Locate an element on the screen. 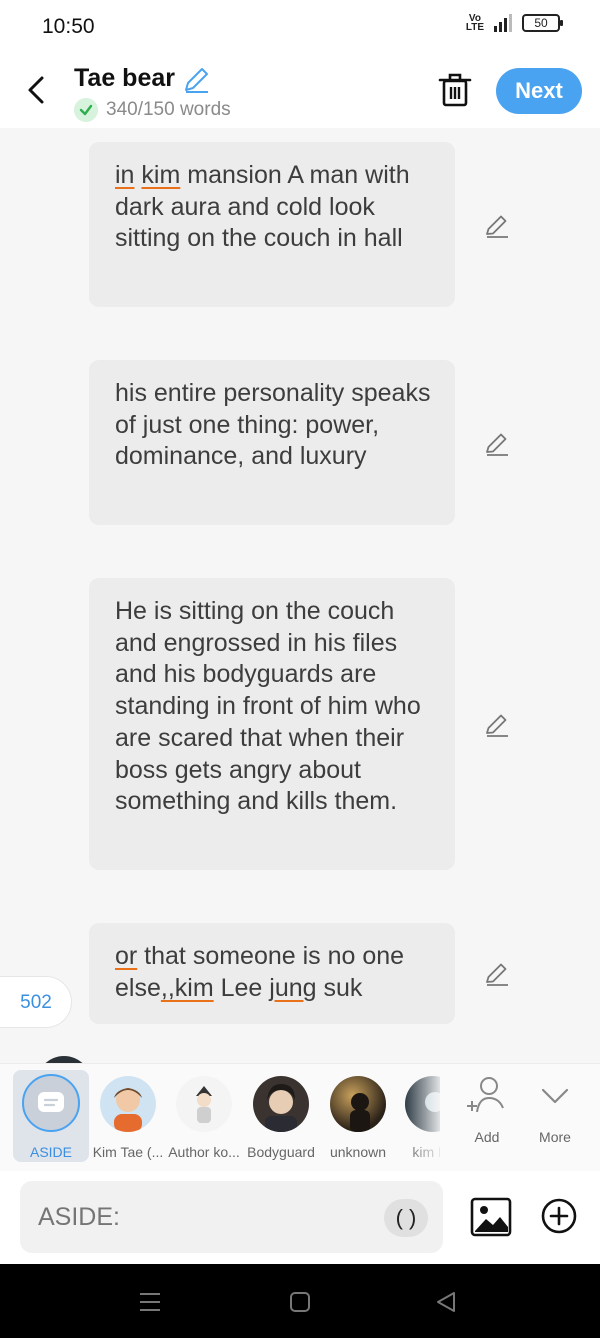 This screenshot has width=600, height=1338. signal-icon is located at coordinates (503, 23).